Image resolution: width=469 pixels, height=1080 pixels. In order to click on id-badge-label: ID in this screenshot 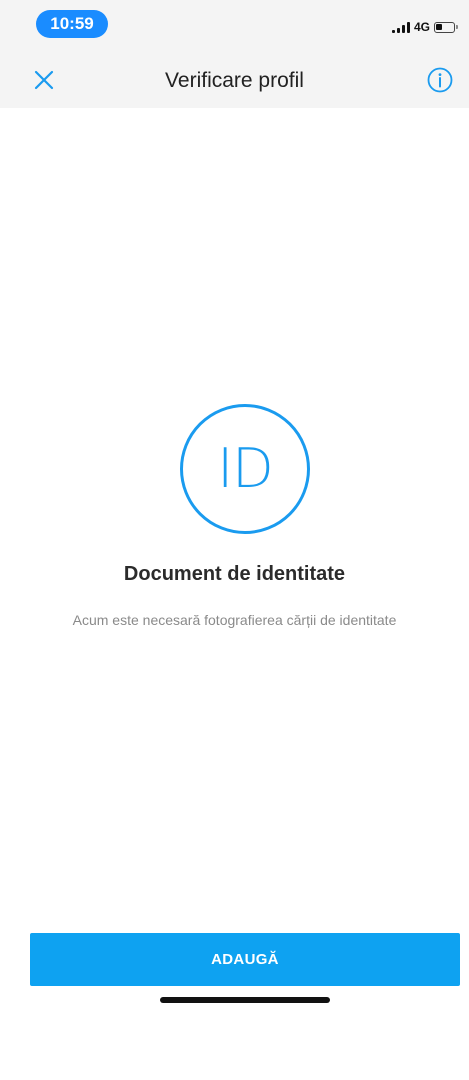, I will do `click(245, 468)`.